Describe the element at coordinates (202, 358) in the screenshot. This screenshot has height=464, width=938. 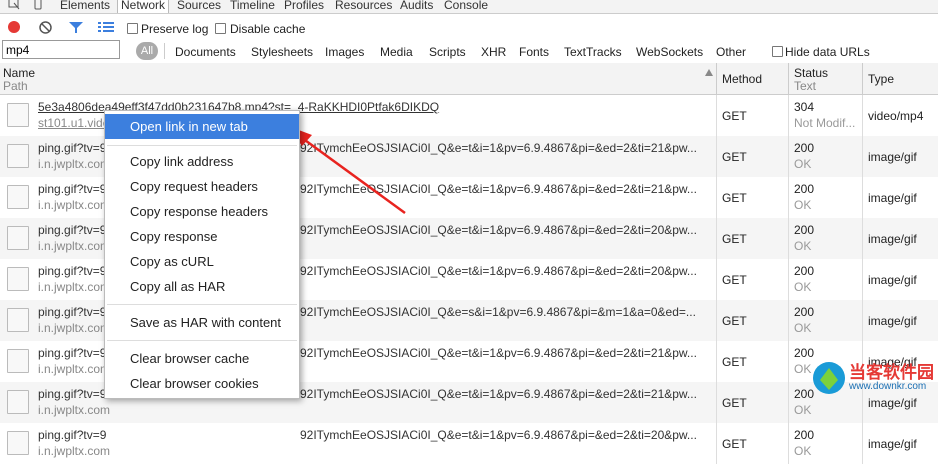
I see `menu-clear-browser-cache: Clear browser cache` at that location.